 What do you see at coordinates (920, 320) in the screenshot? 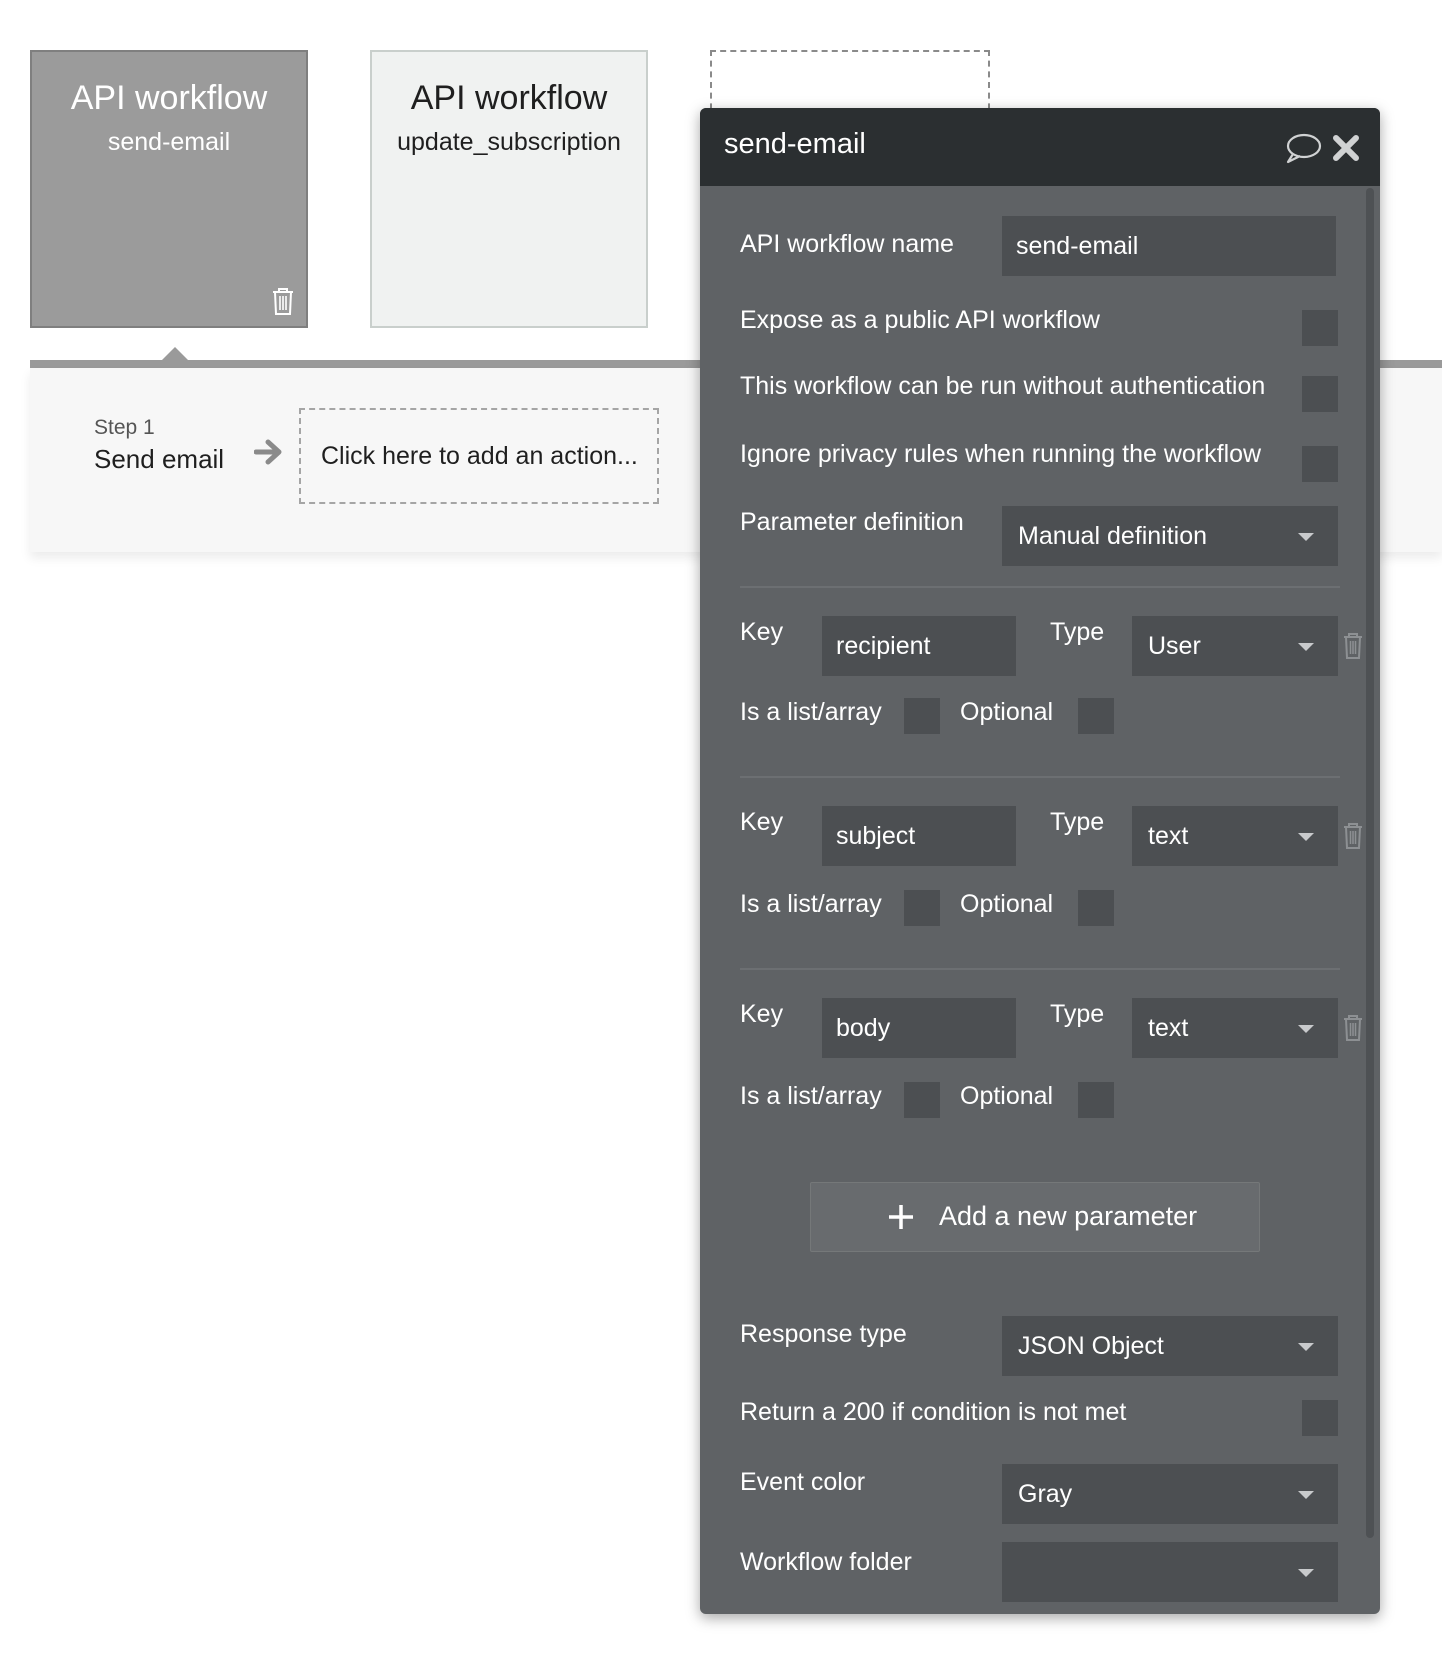
I see `expose-public-label: Expose as a public API workflow` at bounding box center [920, 320].